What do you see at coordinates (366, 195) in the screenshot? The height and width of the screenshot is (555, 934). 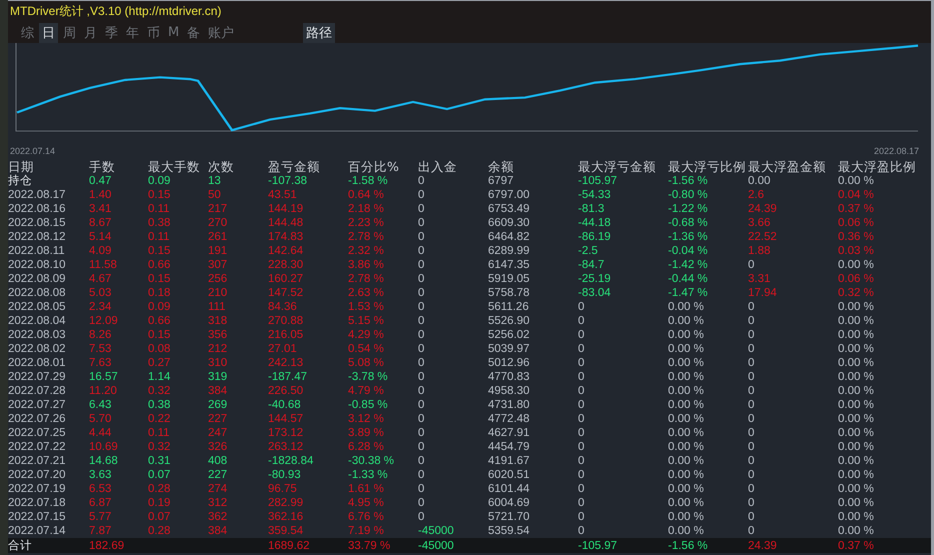 I see `table-cell-text: 0.64 %` at bounding box center [366, 195].